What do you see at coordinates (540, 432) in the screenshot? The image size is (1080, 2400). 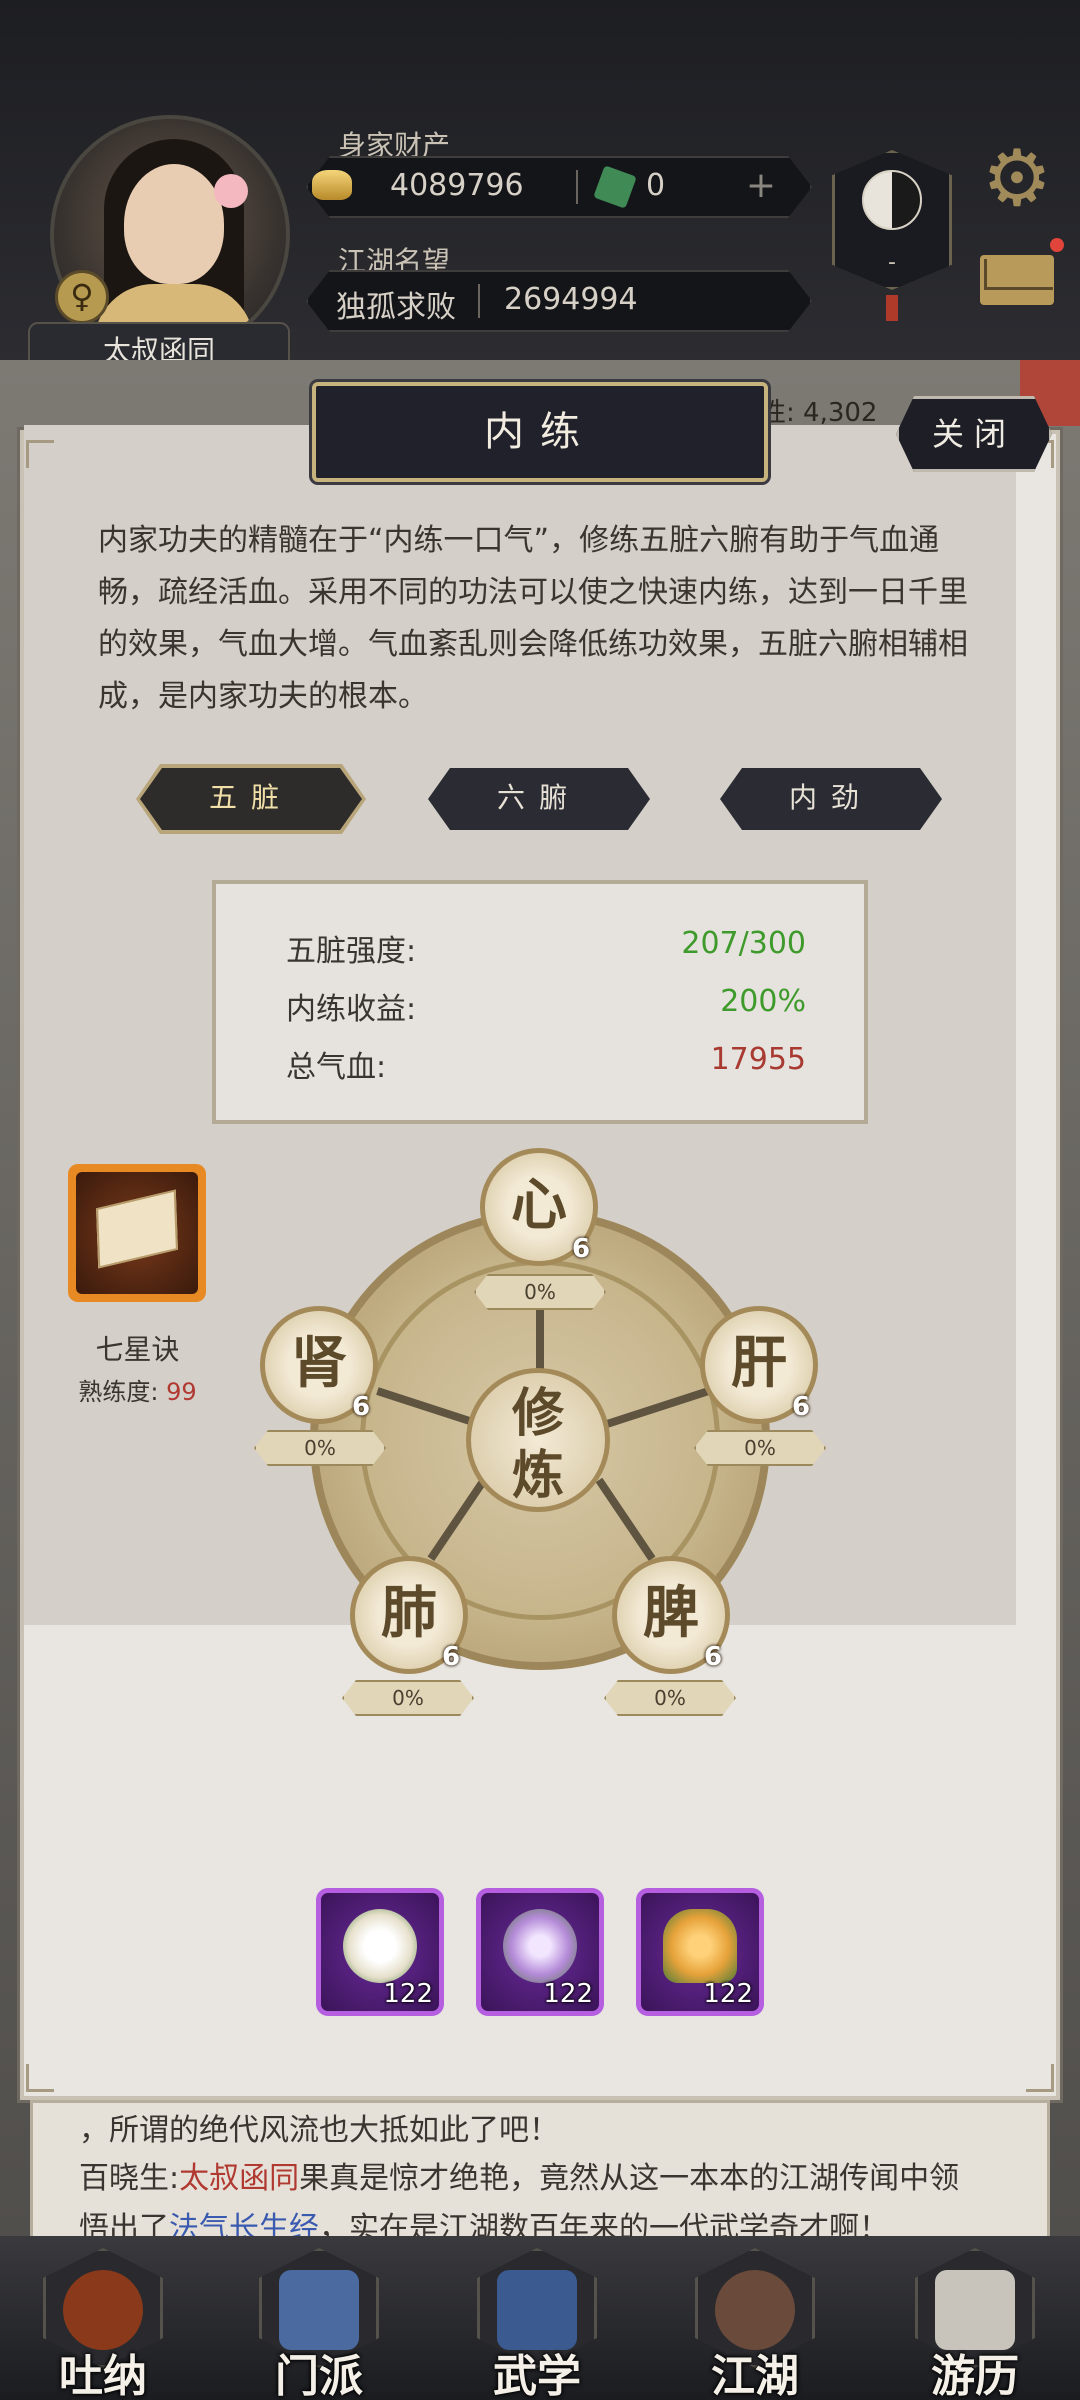 I see `dialog-title: 内练` at bounding box center [540, 432].